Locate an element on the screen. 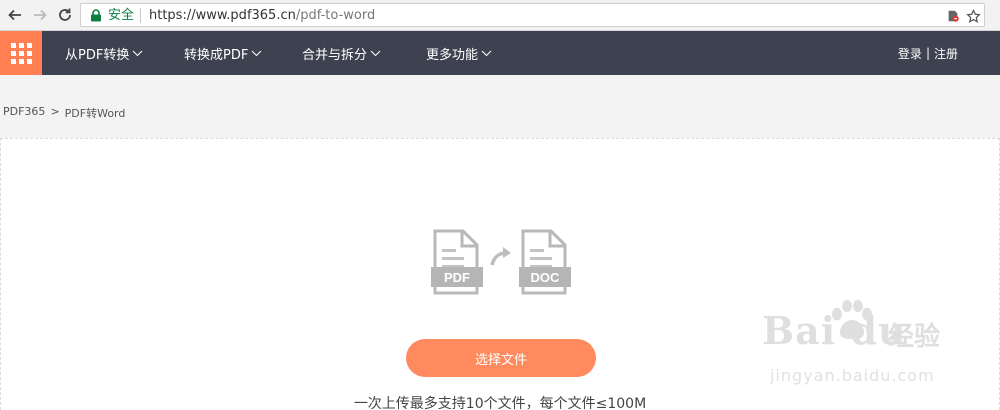 The image size is (1000, 410). browser-toolbar: 安全 https://www.pdf365.cn/pdf-to-word is located at coordinates (500, 15).